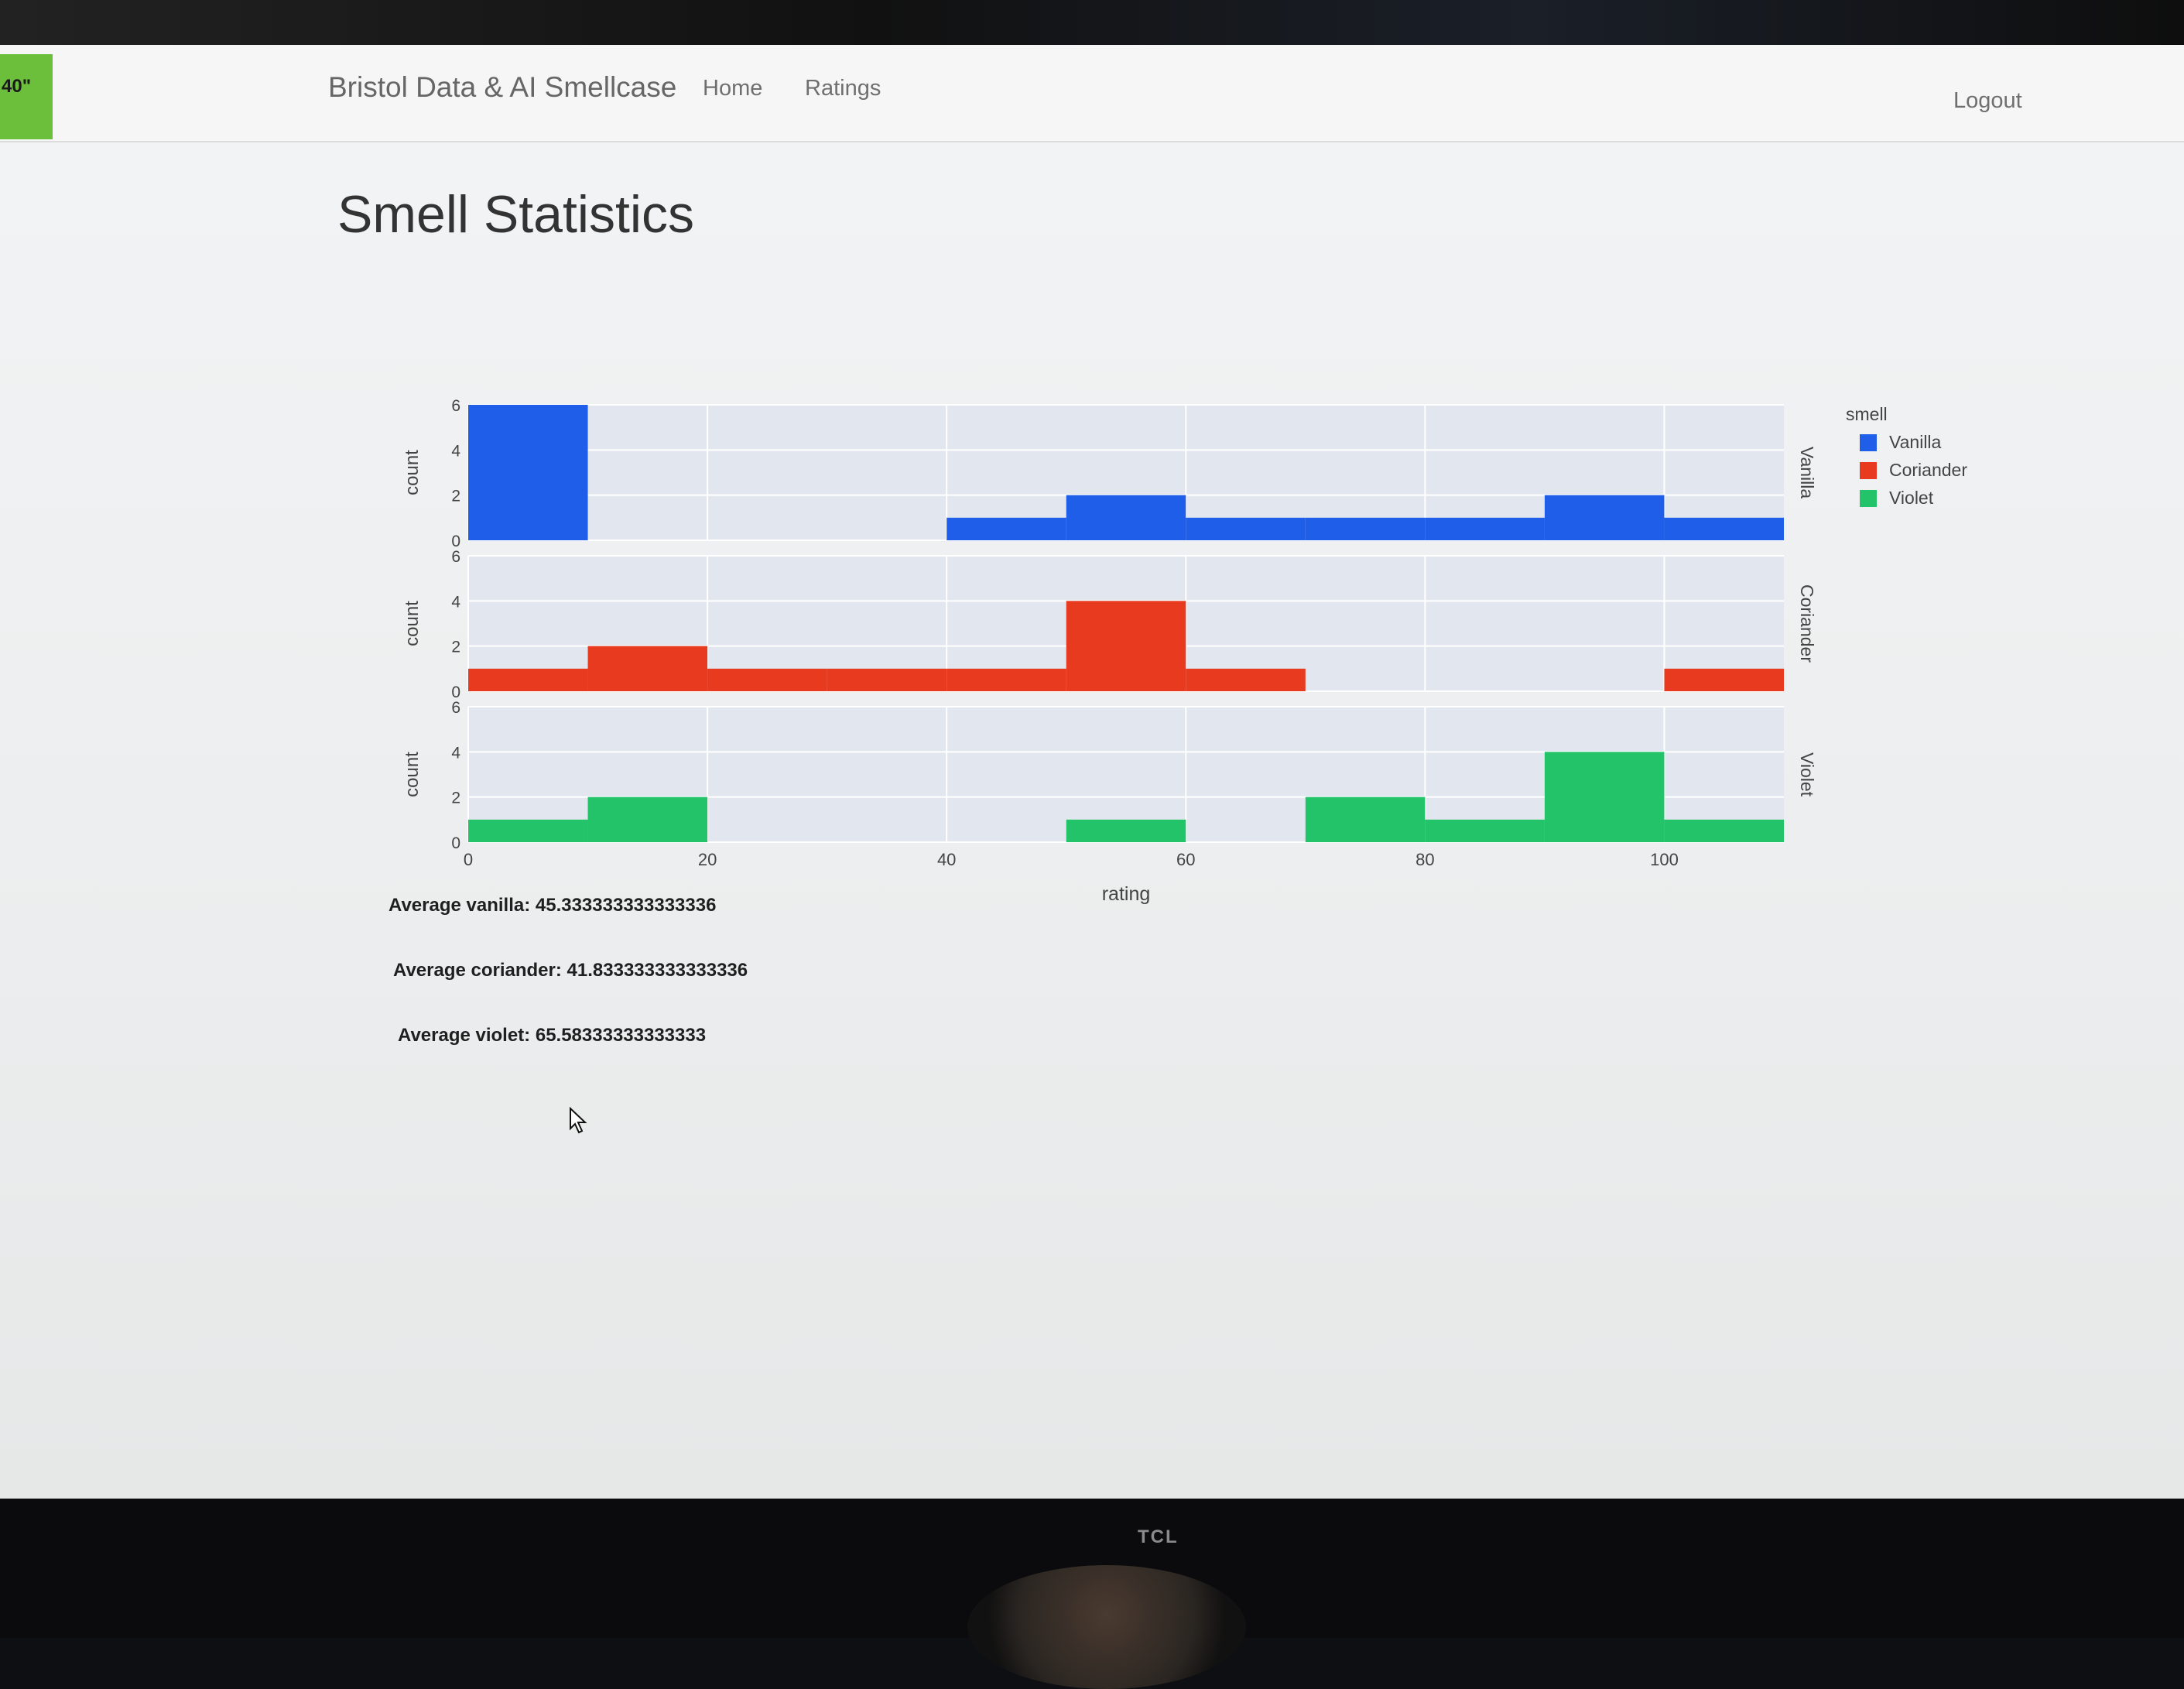  What do you see at coordinates (1158, 1536) in the screenshot?
I see `monitor-brand-label: TCL` at bounding box center [1158, 1536].